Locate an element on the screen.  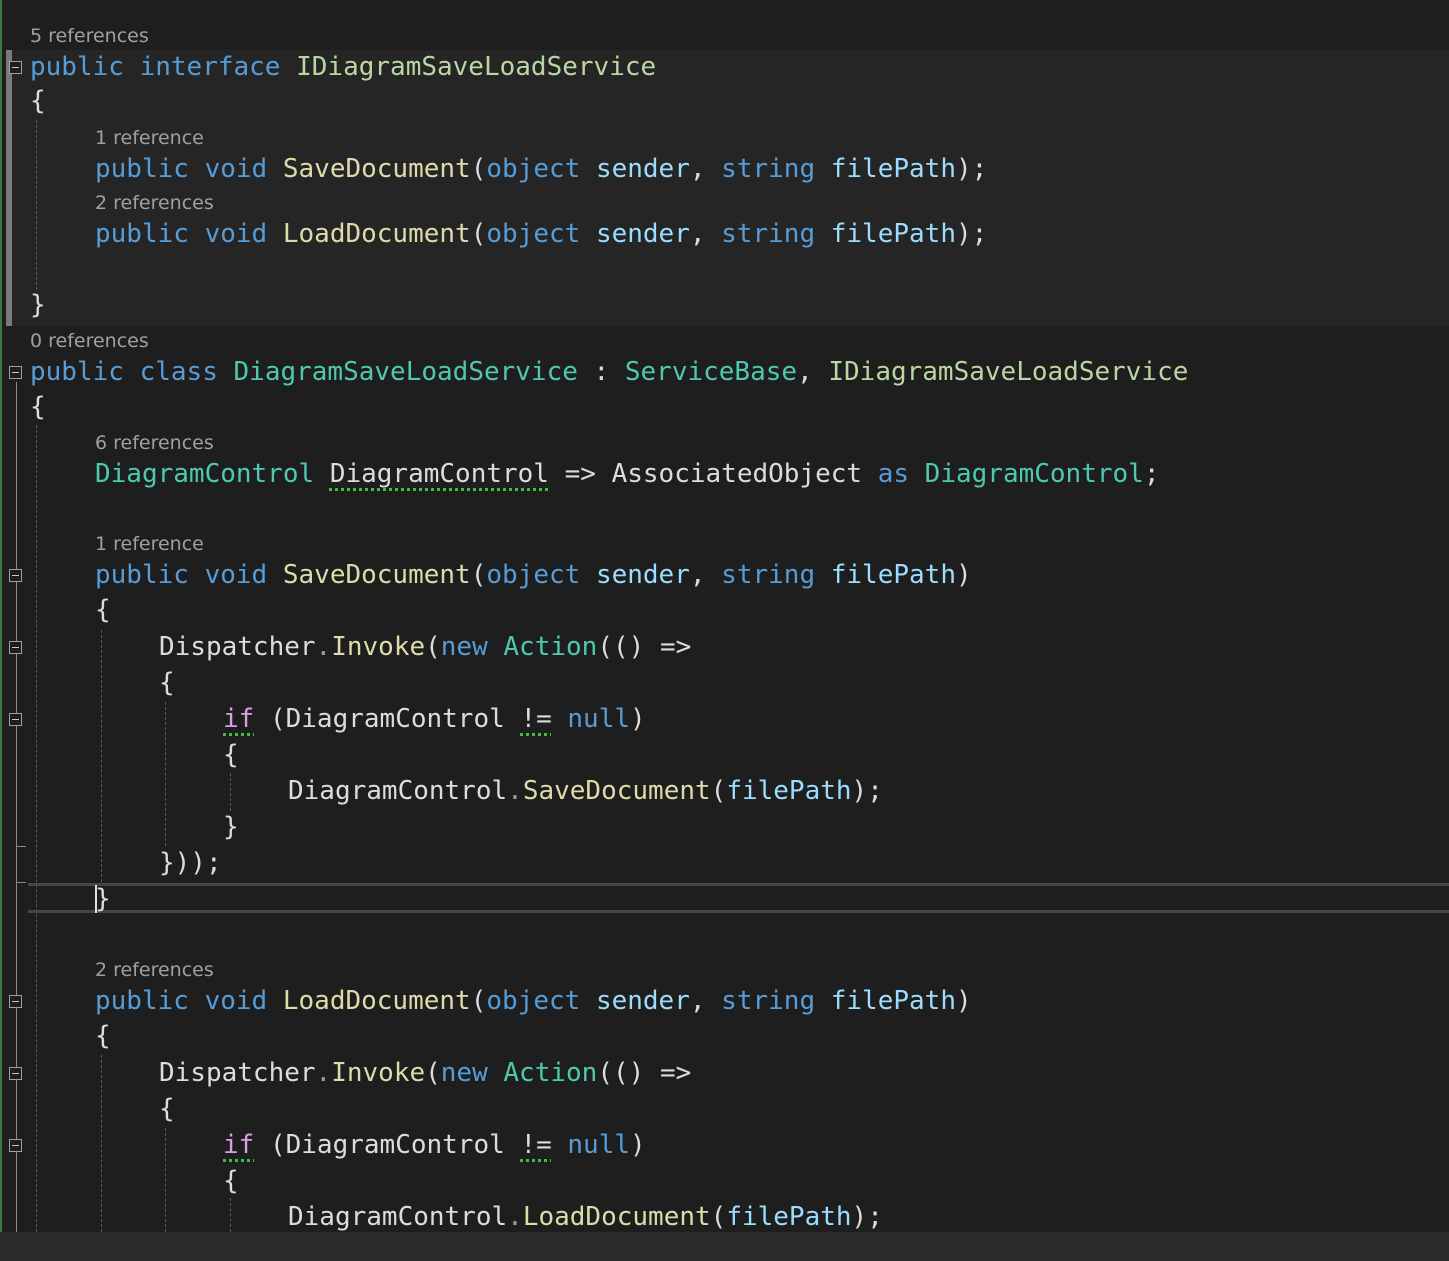
interface-declaration: public interface IDiagramSaveLoadService is located at coordinates (343, 67).